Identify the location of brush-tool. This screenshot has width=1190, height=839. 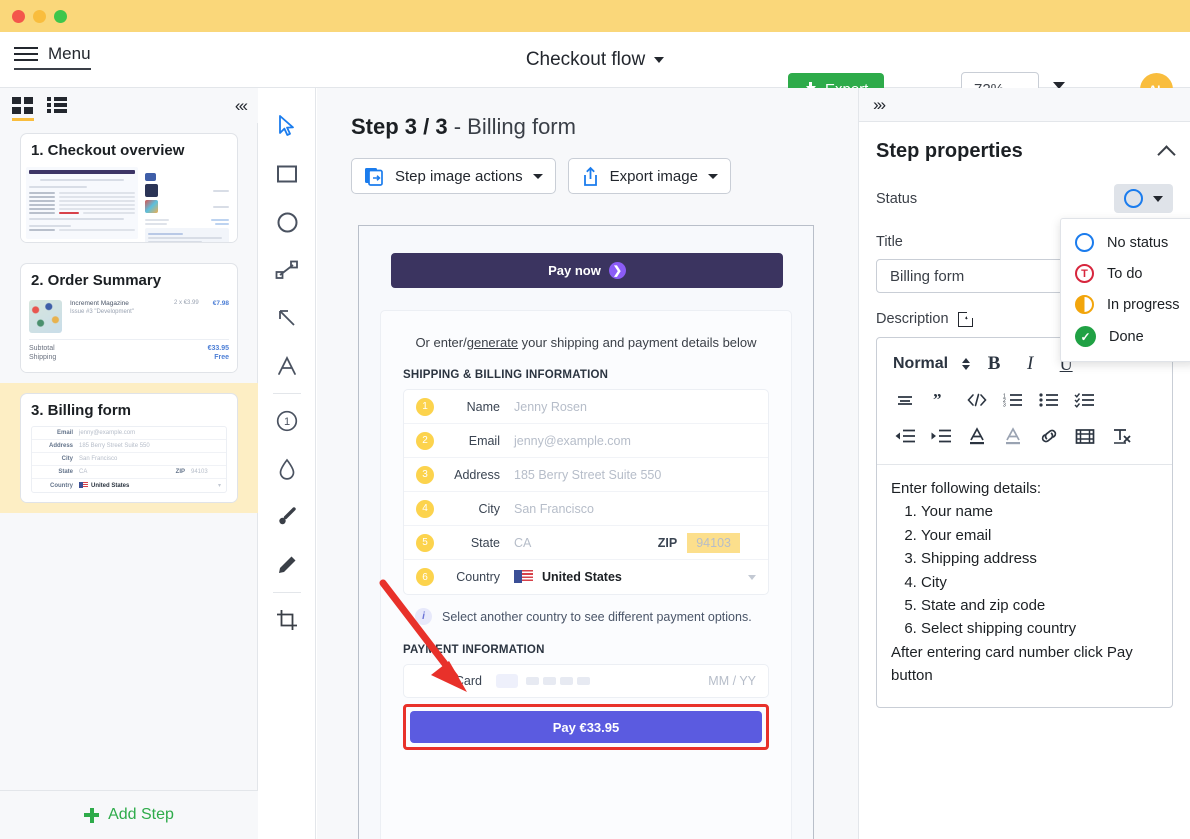
(287, 517).